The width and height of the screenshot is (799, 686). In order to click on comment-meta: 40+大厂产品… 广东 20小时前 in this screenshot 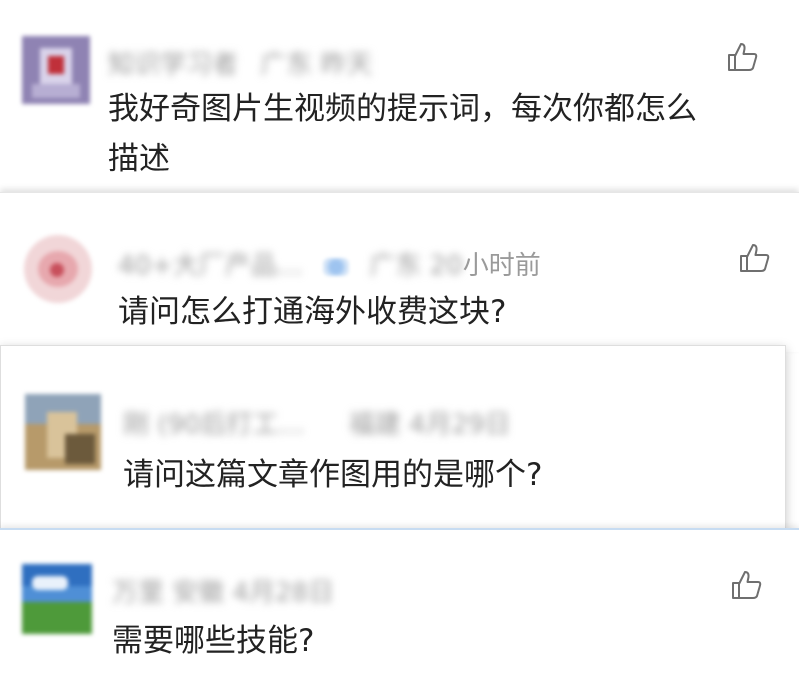, I will do `click(329, 263)`.